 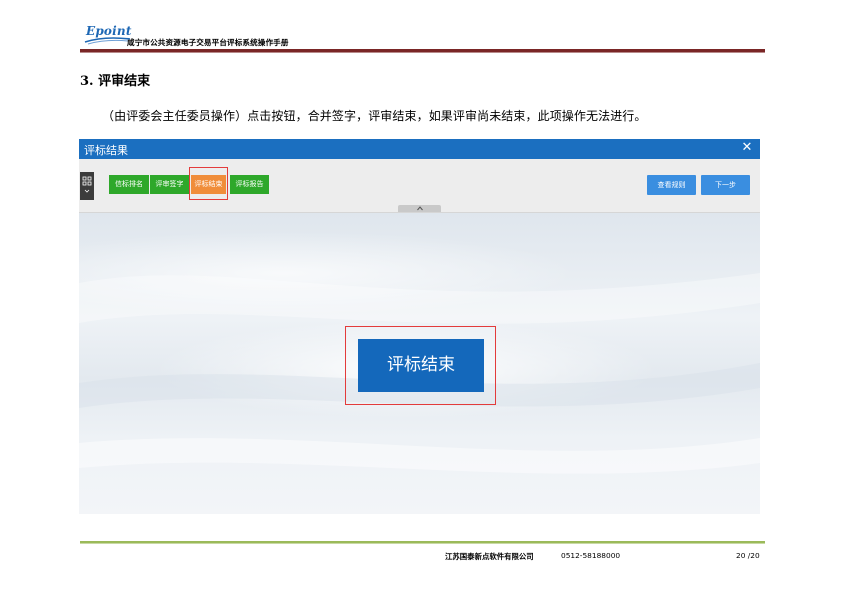 What do you see at coordinates (422, 542) in the screenshot?
I see `footer-rule` at bounding box center [422, 542].